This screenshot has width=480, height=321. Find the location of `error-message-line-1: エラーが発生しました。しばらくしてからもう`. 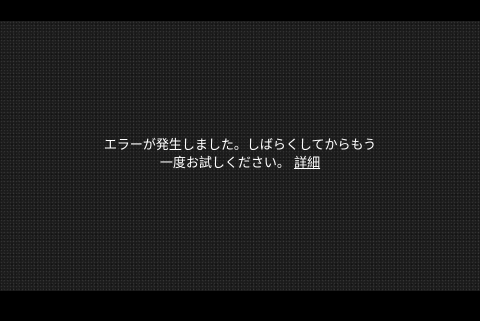

error-message-line-1: エラーが発生しました。しばらくしてからもう is located at coordinates (240, 145).